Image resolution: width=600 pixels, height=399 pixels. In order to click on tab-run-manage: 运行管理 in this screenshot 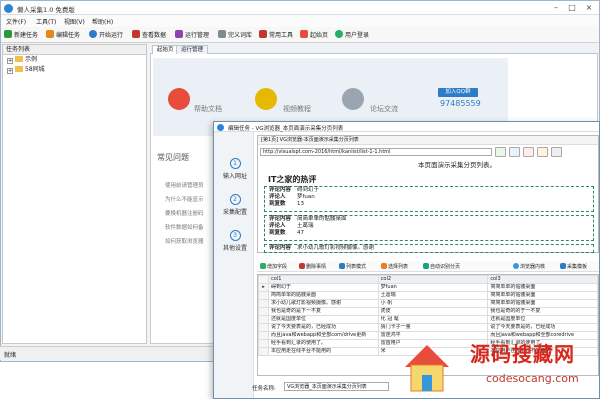, I will do `click(192, 49)`.